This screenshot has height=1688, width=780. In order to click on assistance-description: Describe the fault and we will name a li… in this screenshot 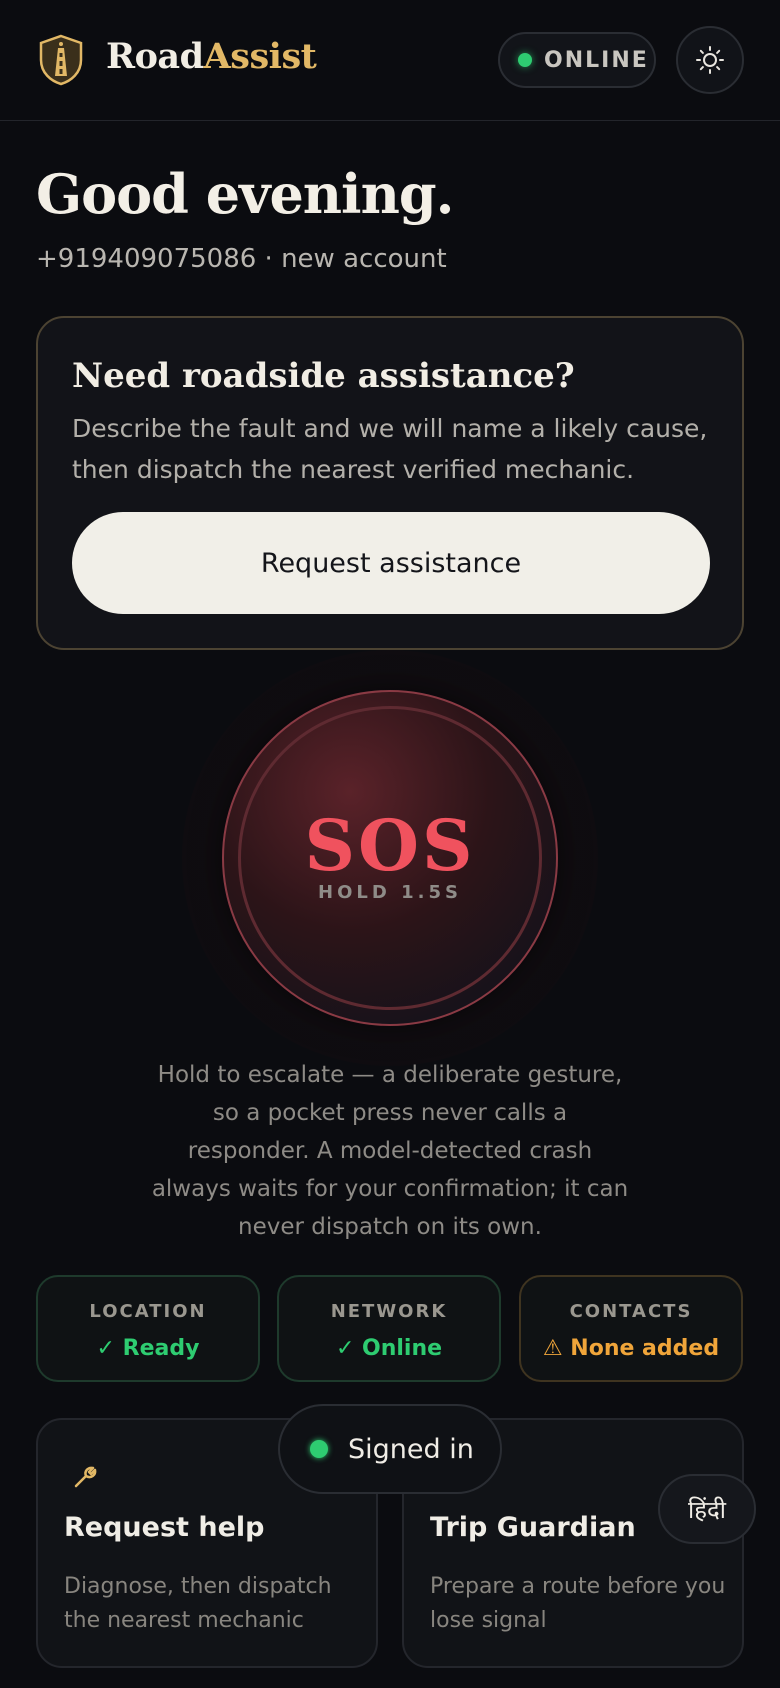, I will do `click(390, 449)`.